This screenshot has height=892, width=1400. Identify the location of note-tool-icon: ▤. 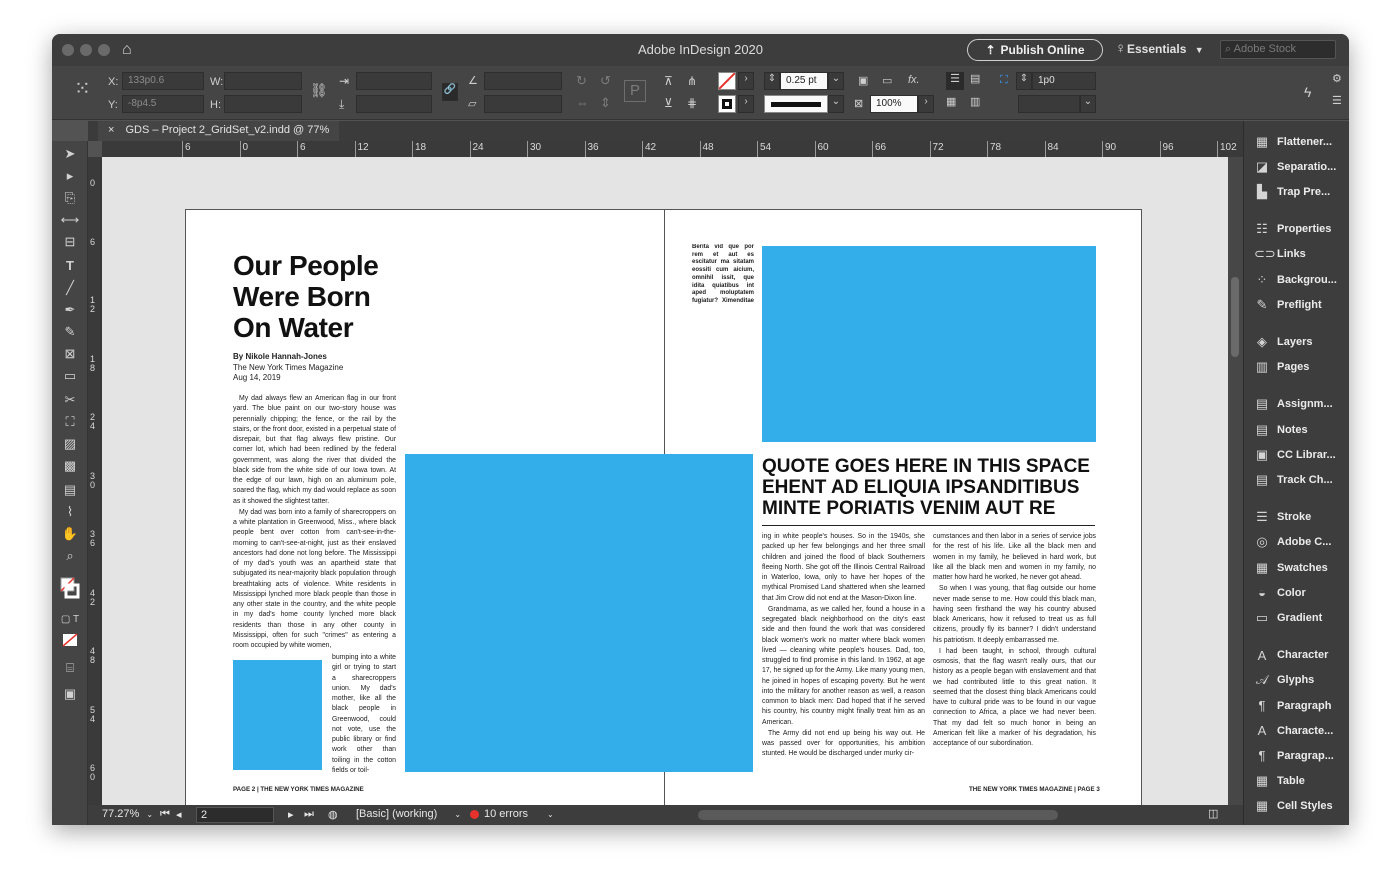
(70, 490).